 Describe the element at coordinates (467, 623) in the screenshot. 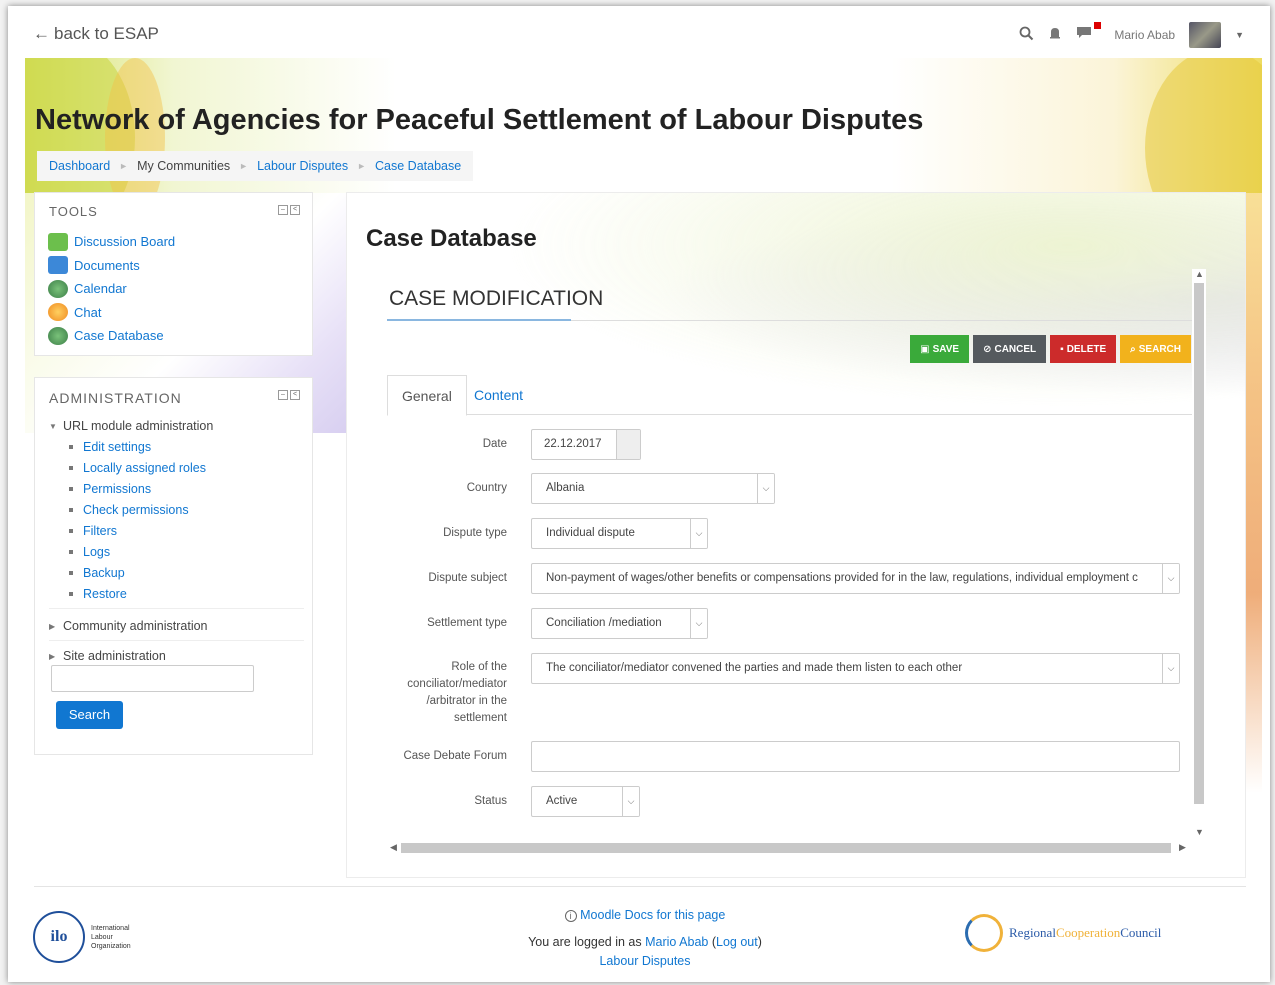

I see `settlement-type-label: Settlement type` at that location.